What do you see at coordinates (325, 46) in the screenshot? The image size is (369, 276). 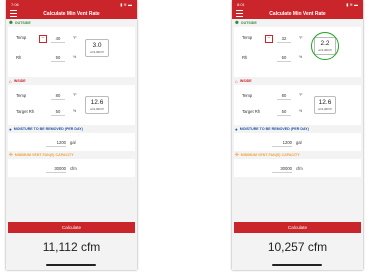 I see `highlight-circle` at bounding box center [325, 46].